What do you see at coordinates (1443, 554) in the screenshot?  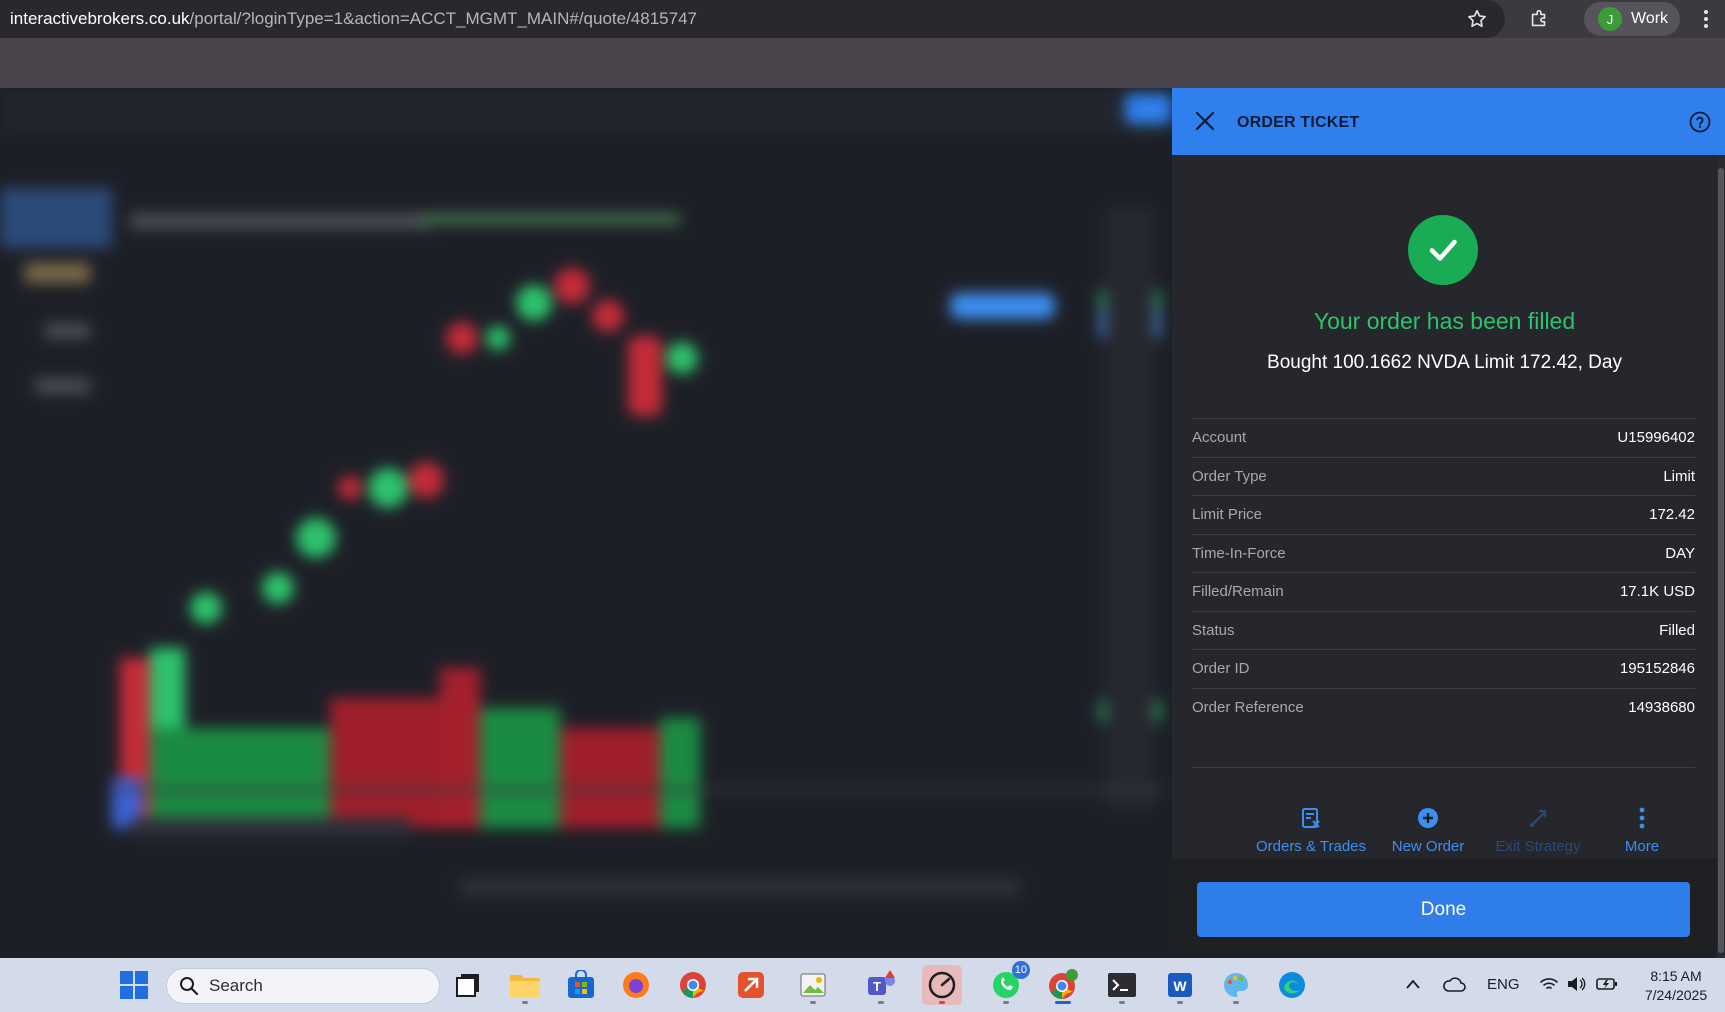 I see `detail-row-time-in-force: Time-In-Force DAY` at bounding box center [1443, 554].